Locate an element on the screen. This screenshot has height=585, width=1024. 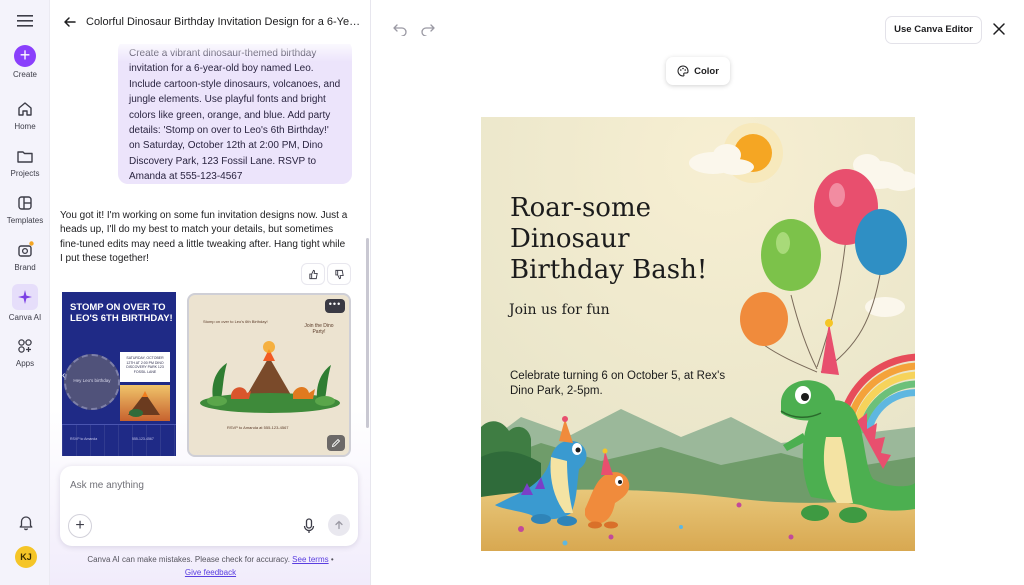
see-terms-link: See terms is located at coordinates (310, 559).